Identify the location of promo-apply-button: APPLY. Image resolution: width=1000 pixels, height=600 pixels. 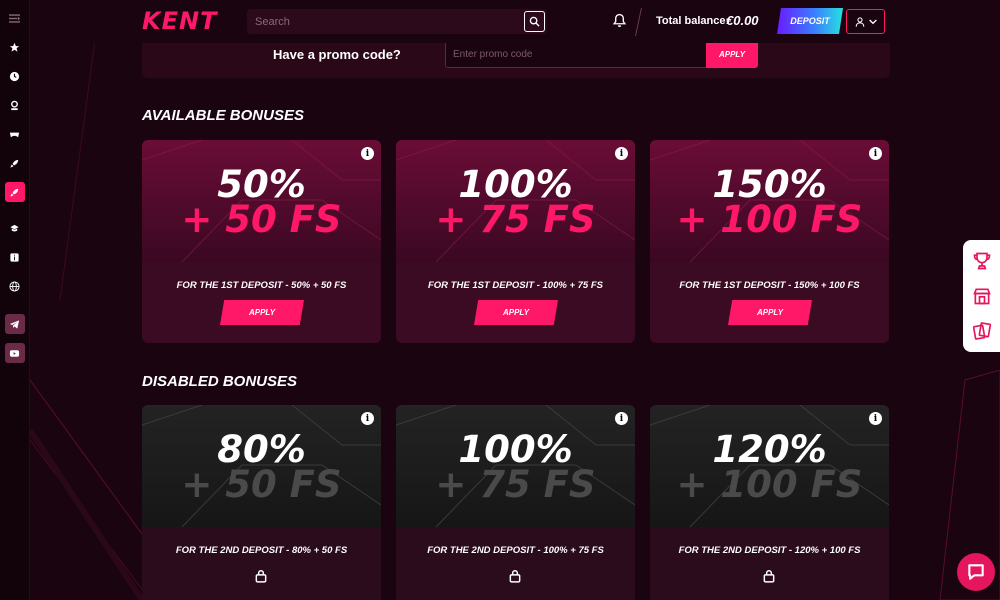
(732, 54).